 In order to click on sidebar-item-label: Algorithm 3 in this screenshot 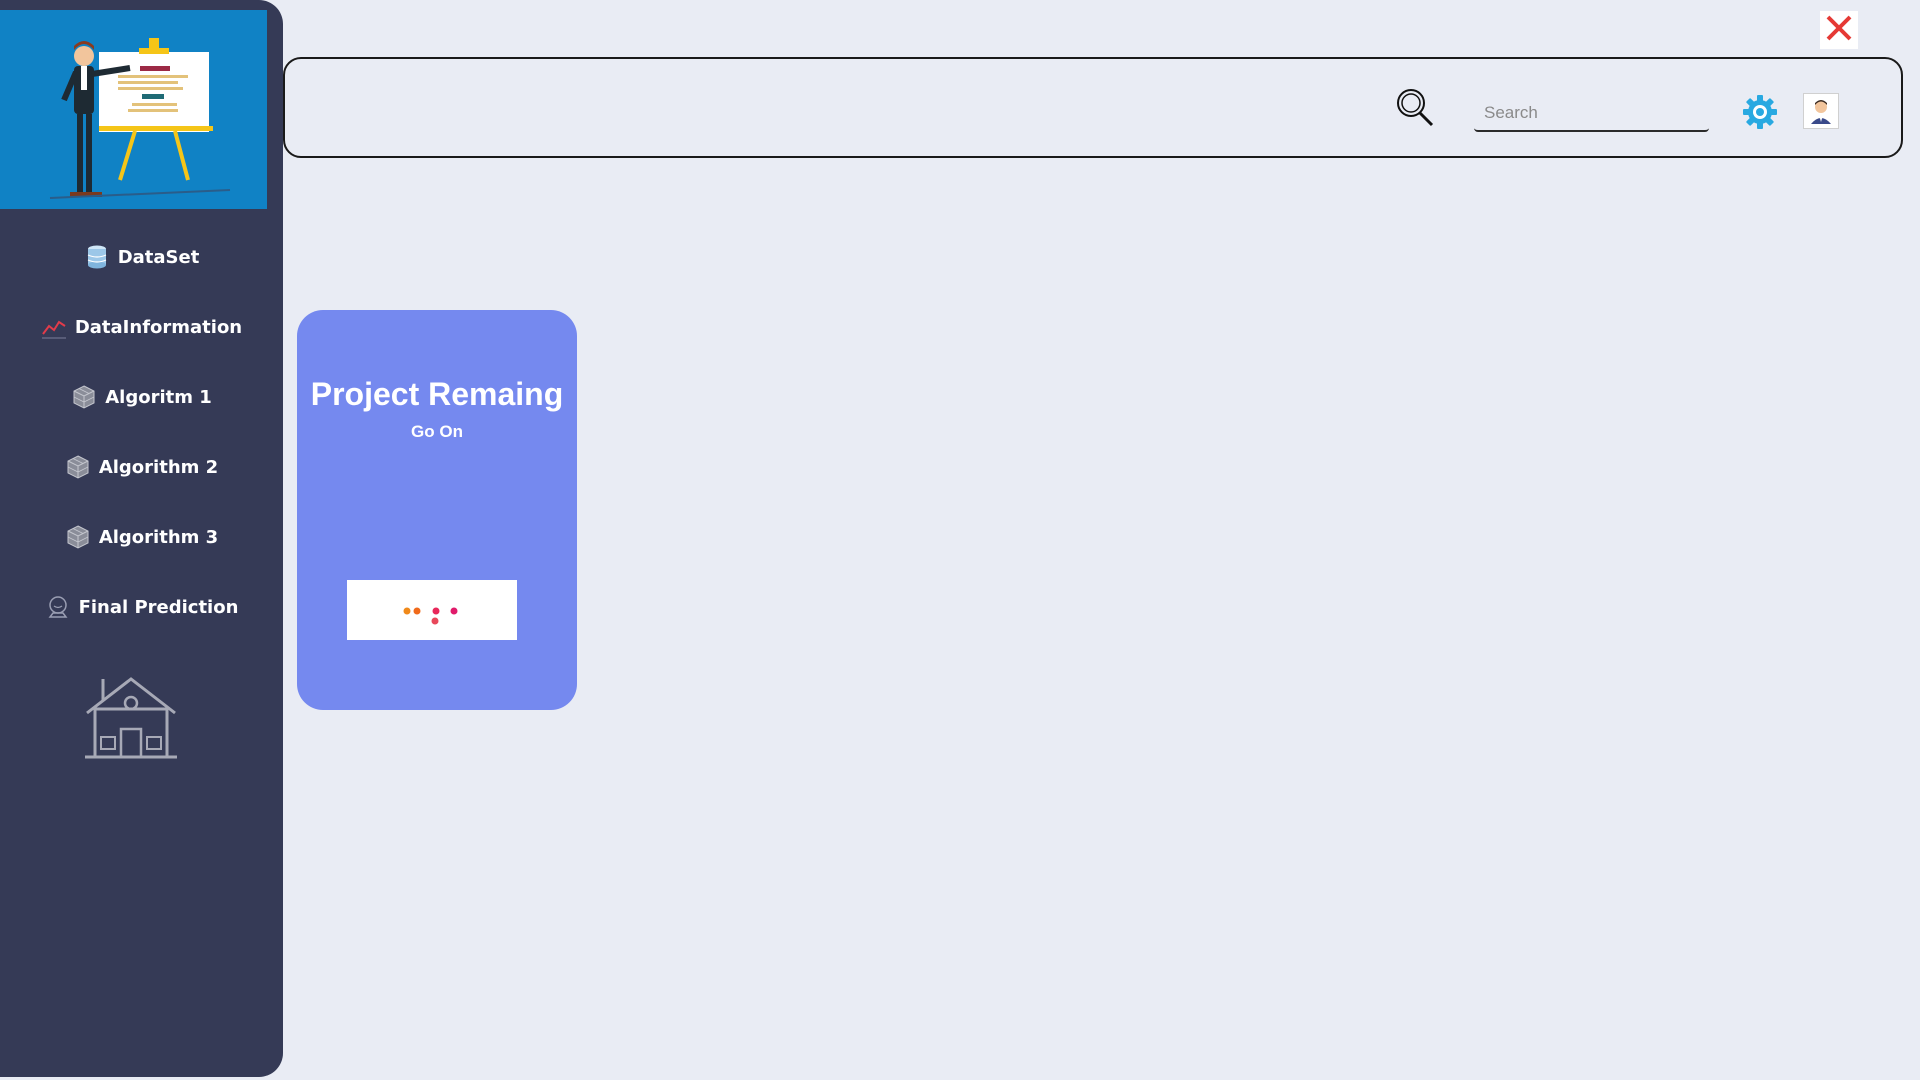, I will do `click(158, 537)`.